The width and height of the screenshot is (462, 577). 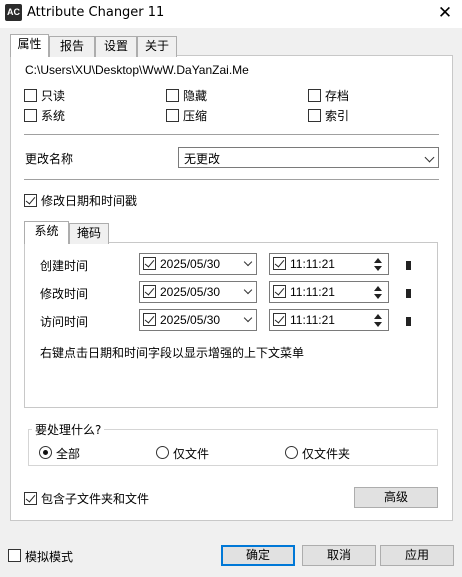 I want to click on compressed-label: 压缩, so click(x=195, y=116).